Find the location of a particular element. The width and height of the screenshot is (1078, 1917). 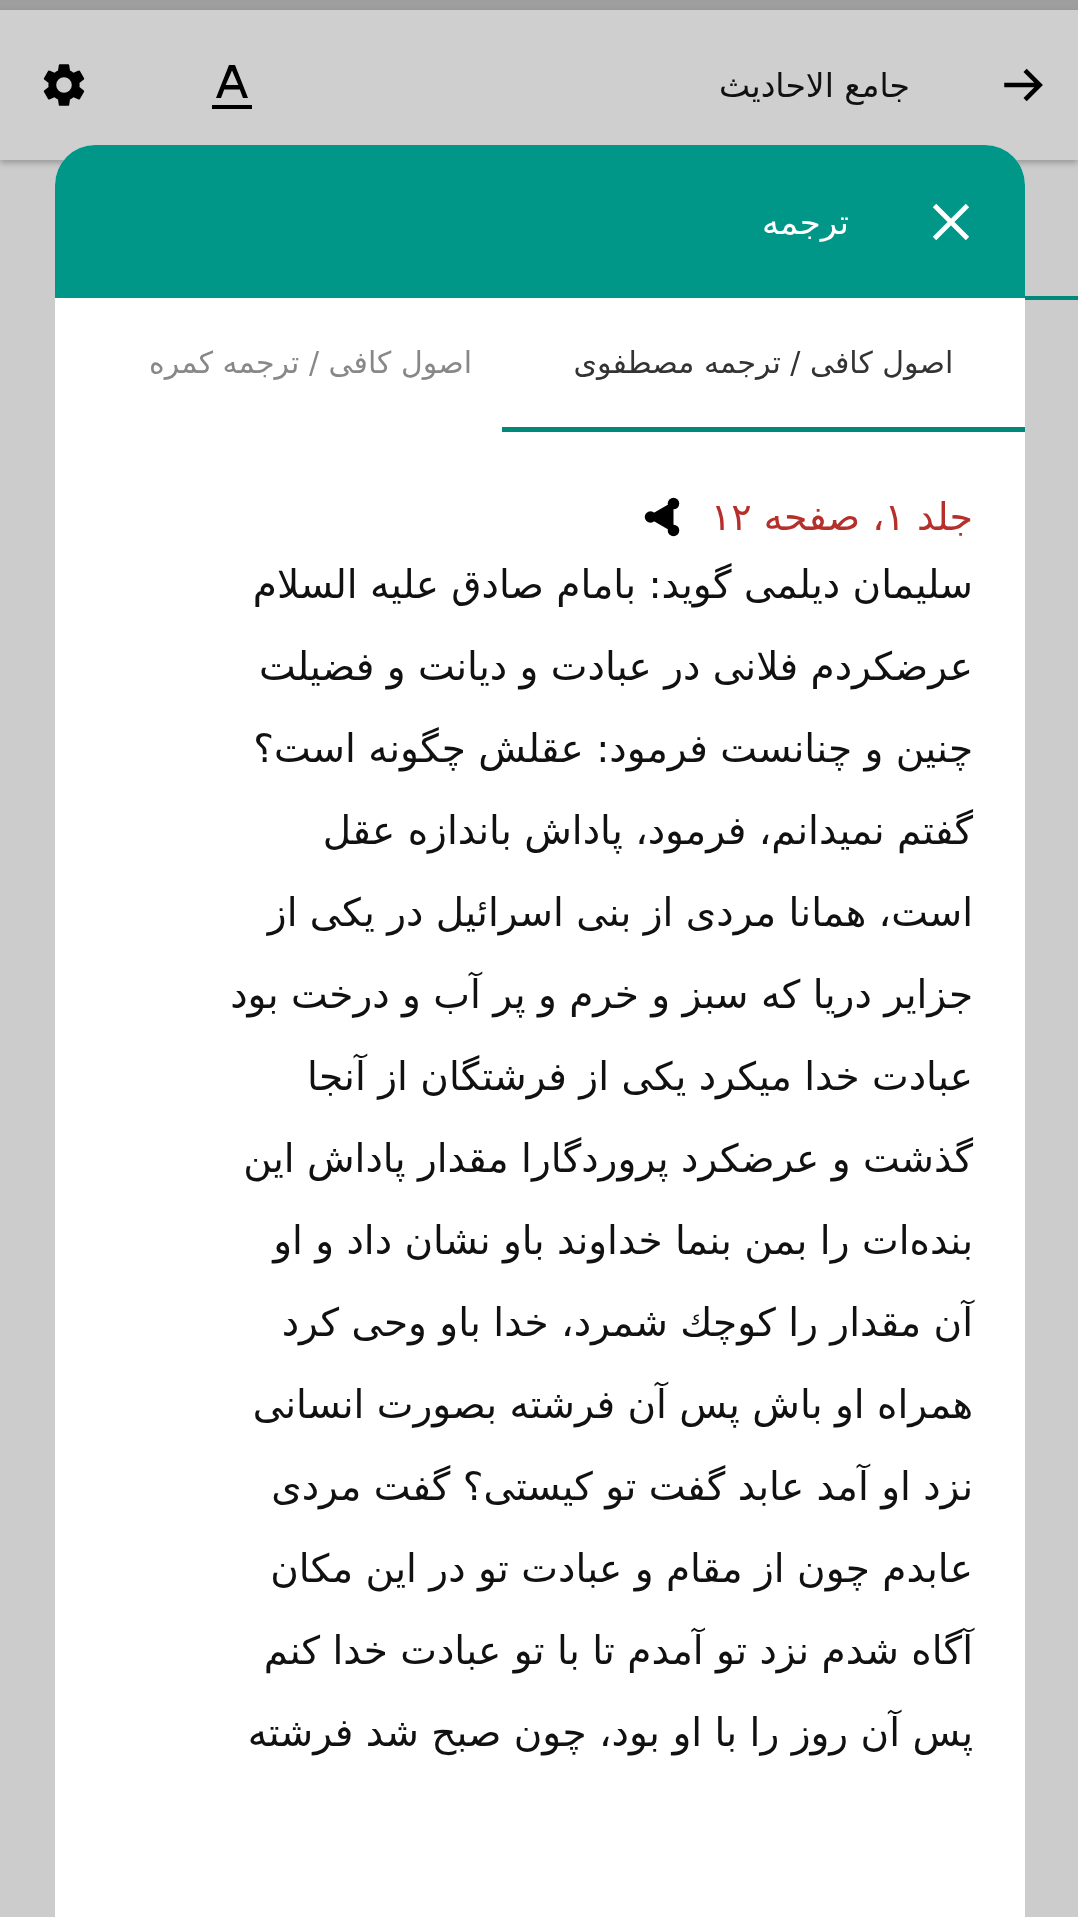

dialog-title: ترجمه is located at coordinates (805, 221).